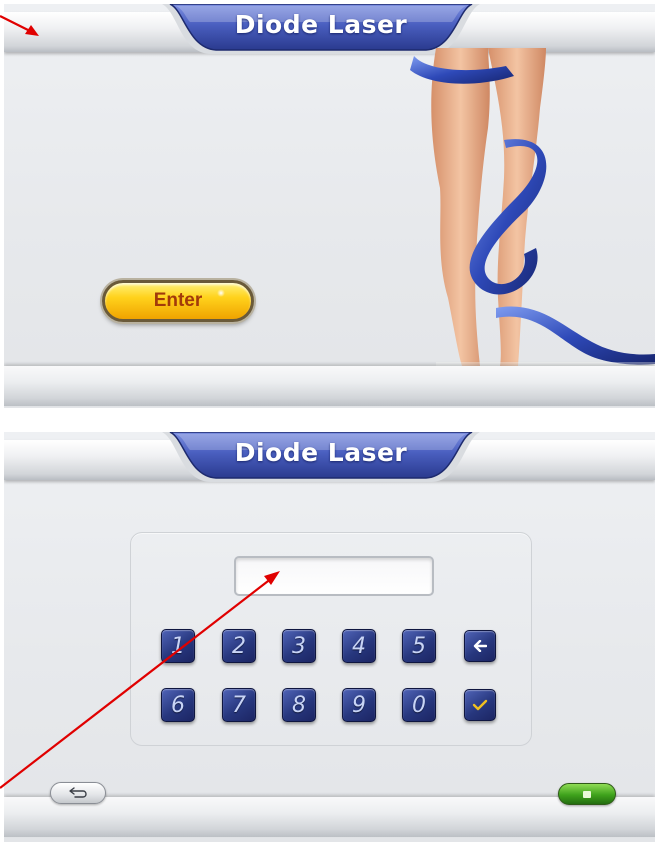 This screenshot has width=659, height=847. I want to click on key-label: 0, so click(419, 705).